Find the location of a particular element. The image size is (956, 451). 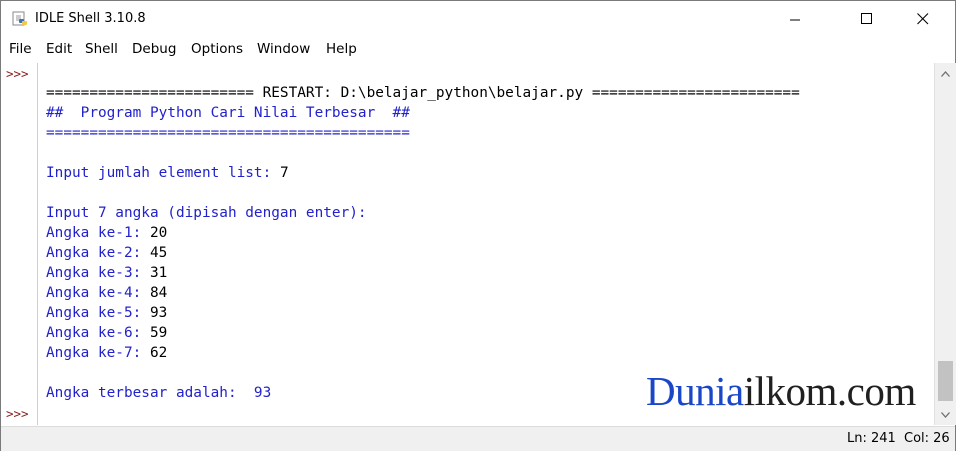

menu-options: Options is located at coordinates (217, 49).